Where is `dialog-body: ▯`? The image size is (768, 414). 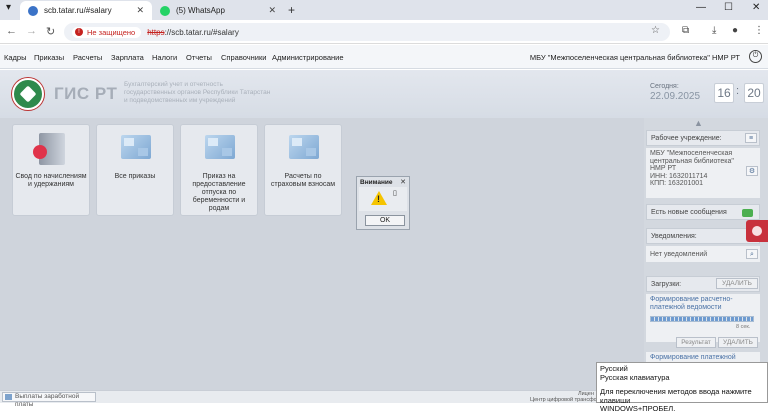 dialog-body: ▯ is located at coordinates (383, 199).